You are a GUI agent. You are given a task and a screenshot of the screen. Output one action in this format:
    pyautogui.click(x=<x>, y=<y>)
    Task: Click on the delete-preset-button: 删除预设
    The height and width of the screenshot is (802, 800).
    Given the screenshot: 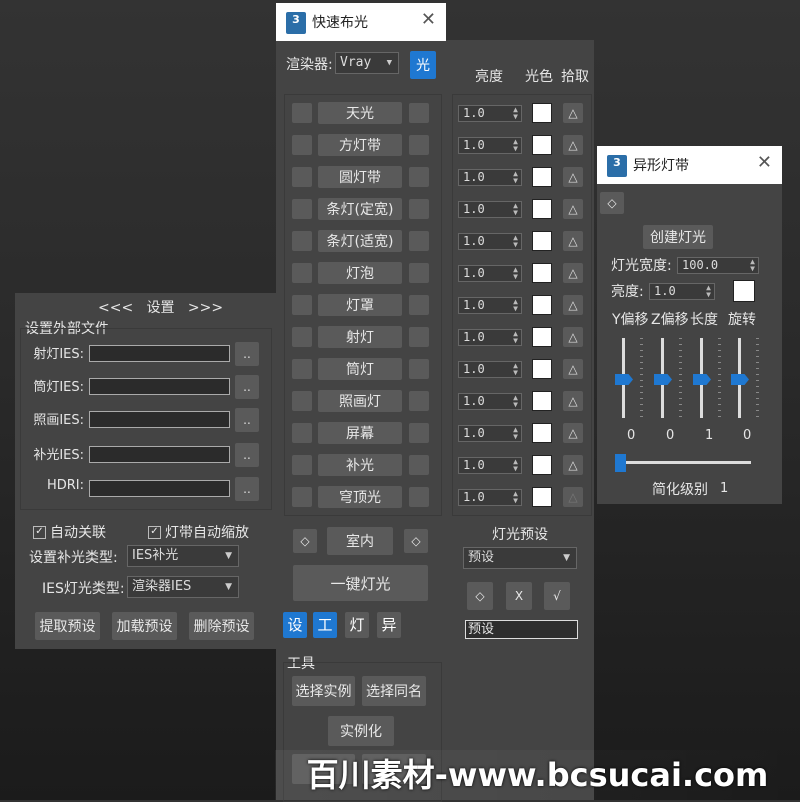 What is the action you would take?
    pyautogui.click(x=221, y=626)
    